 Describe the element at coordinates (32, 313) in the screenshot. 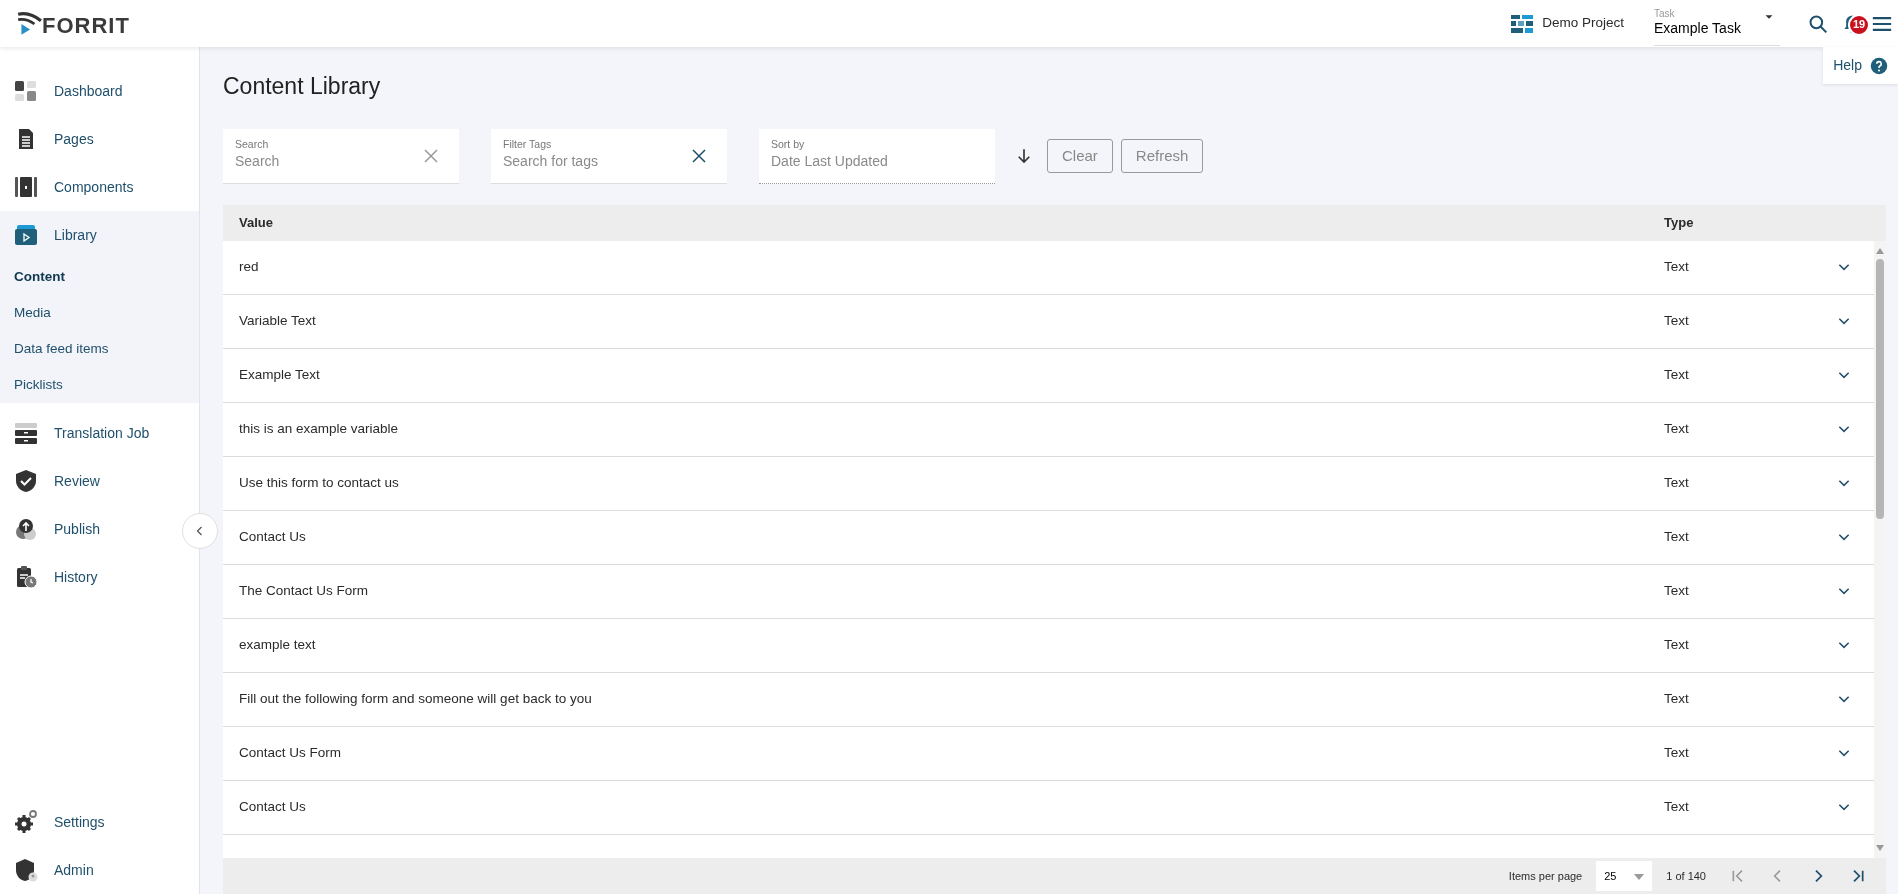

I see `sidebar-subitem: Media` at that location.